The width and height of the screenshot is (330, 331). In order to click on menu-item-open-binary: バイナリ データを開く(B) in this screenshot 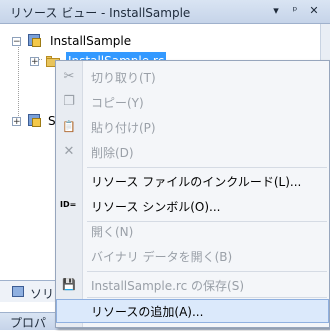, I will do `click(192, 256)`.